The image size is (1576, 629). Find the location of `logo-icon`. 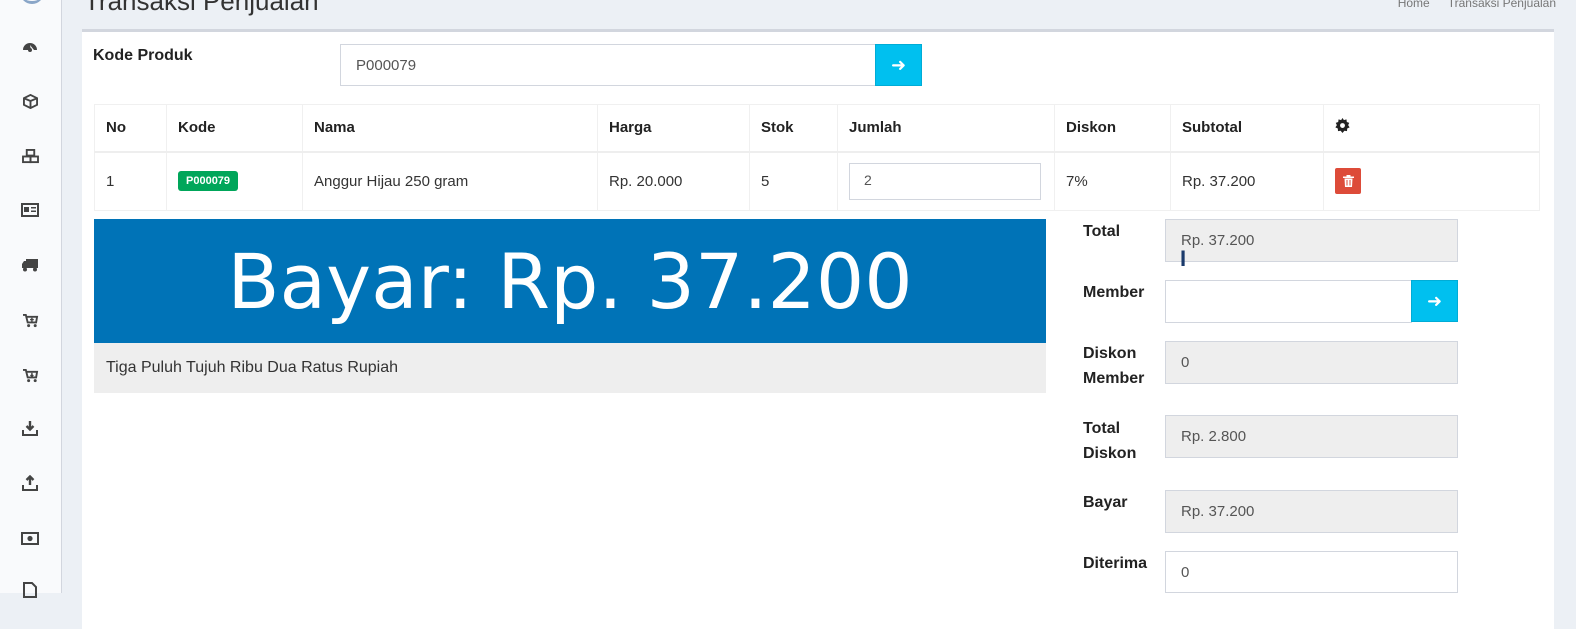

logo-icon is located at coordinates (32, 2).